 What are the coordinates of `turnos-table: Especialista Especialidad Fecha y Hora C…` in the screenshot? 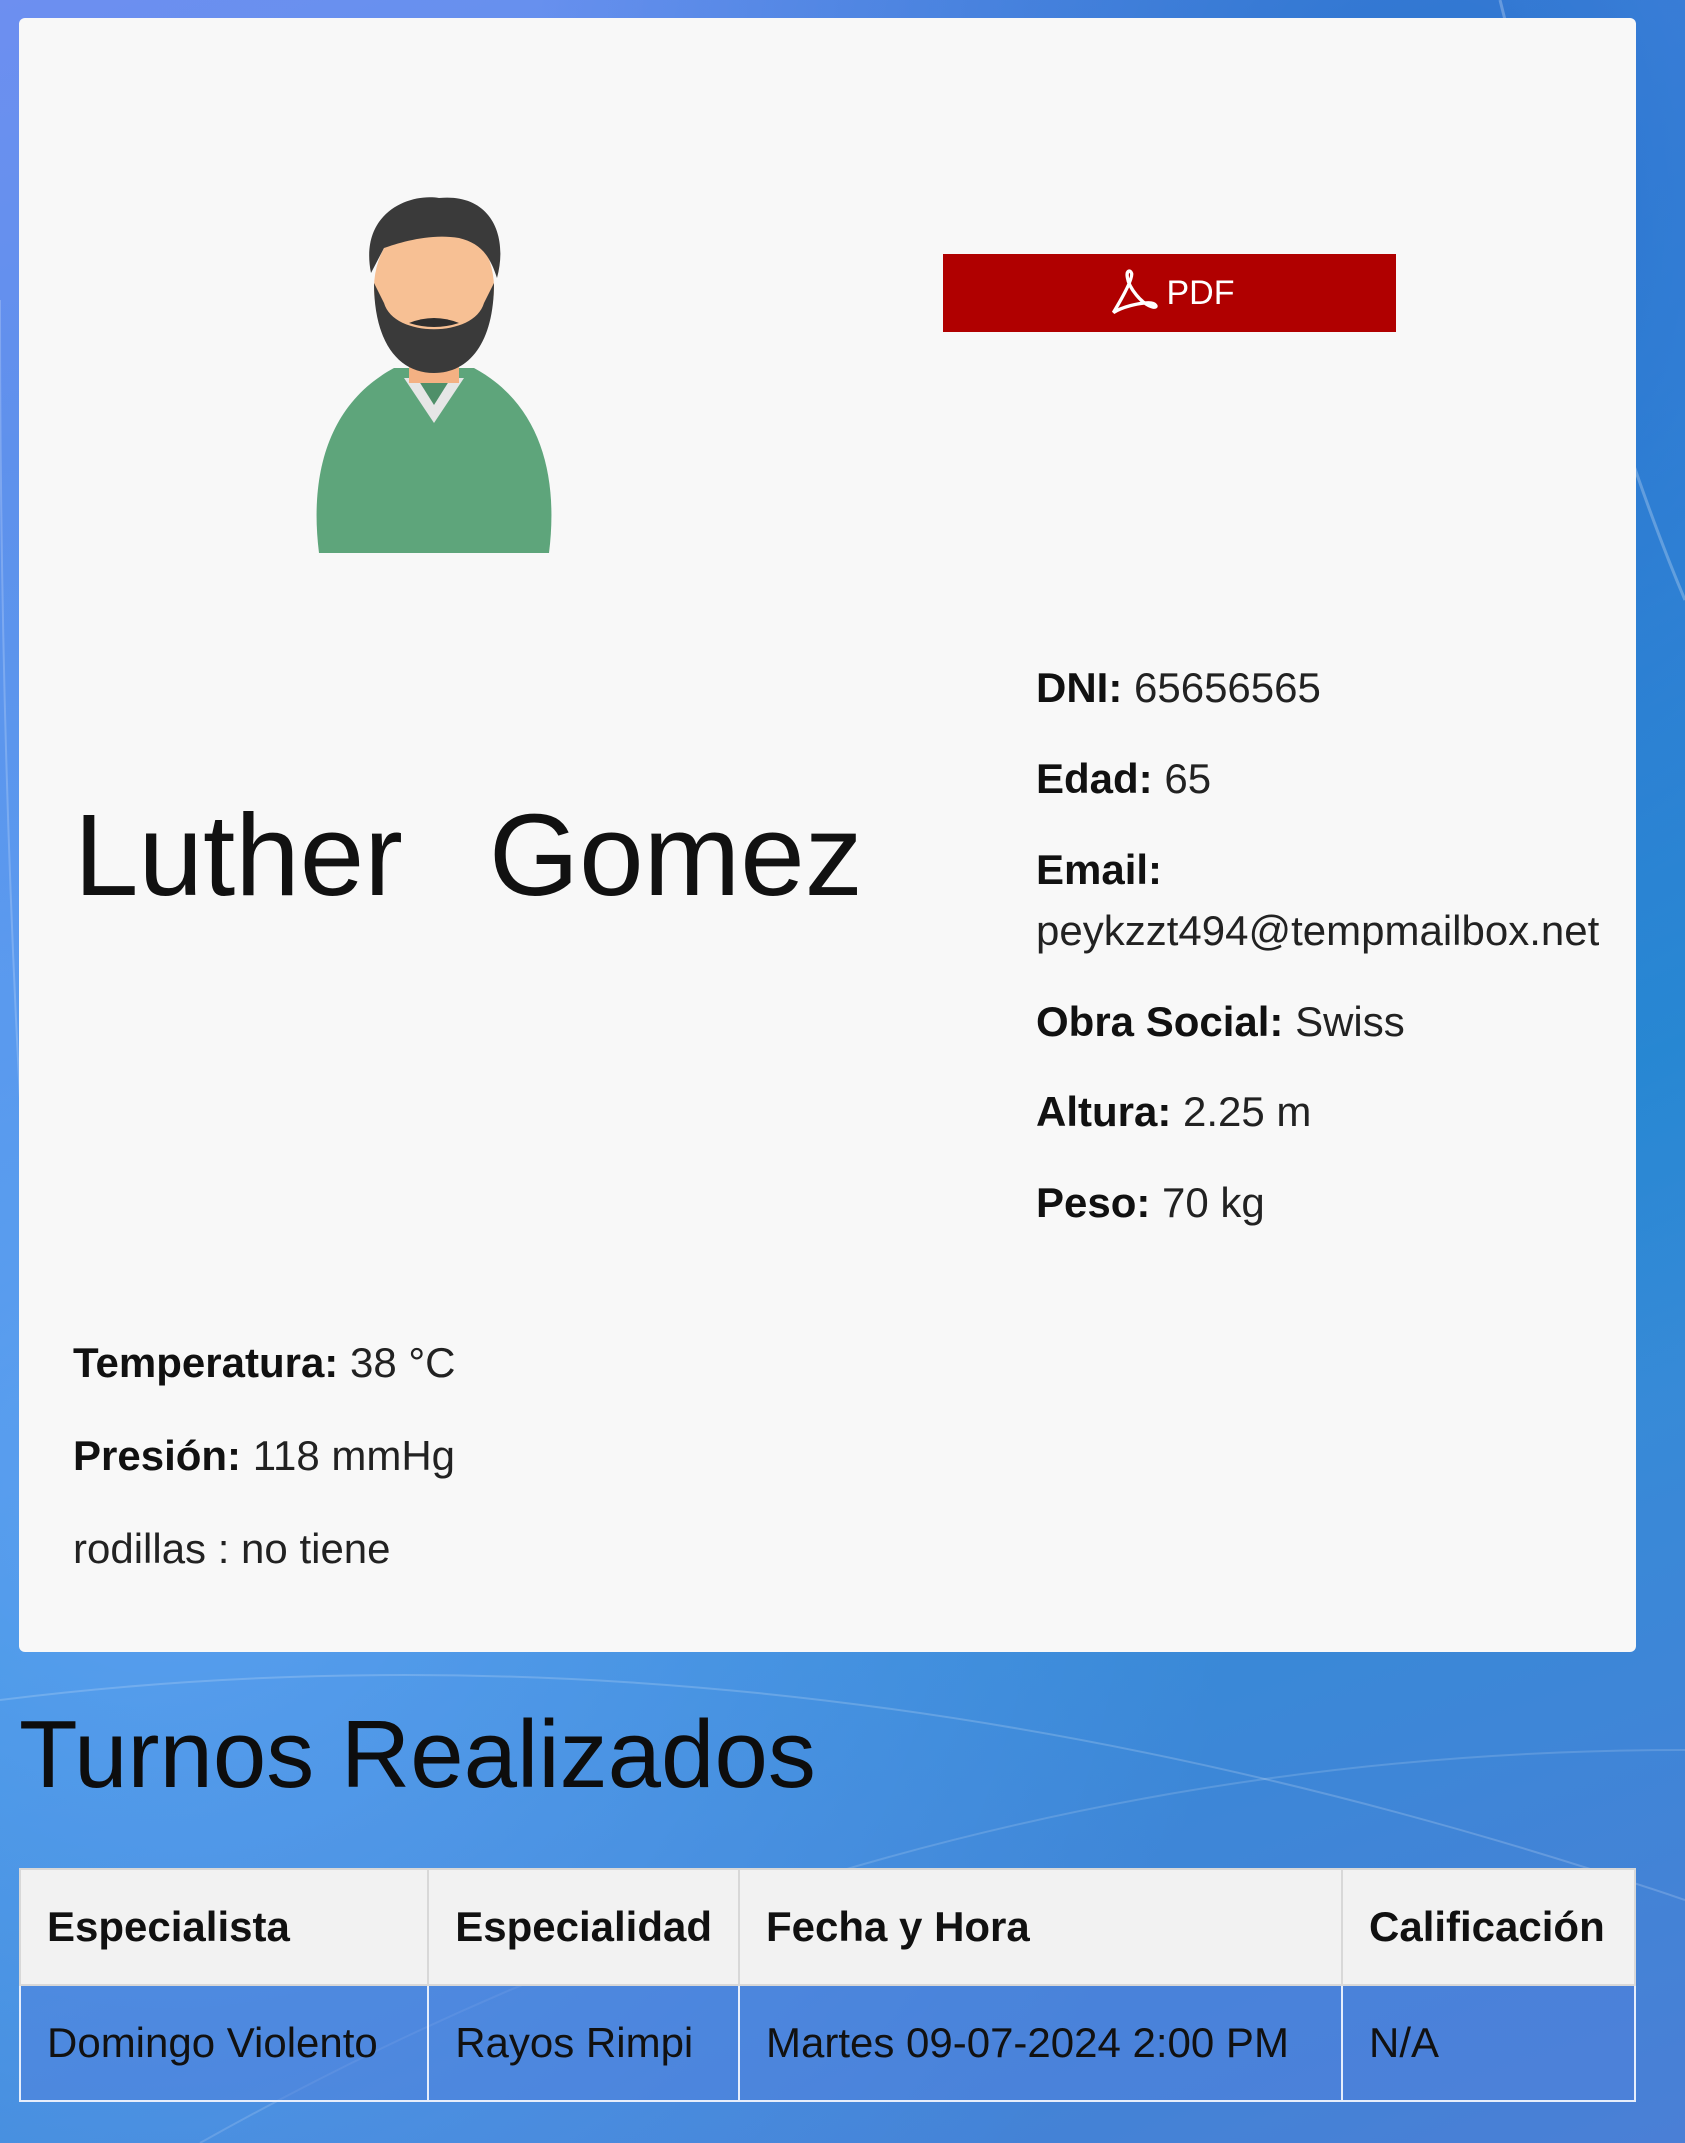 It's located at (827, 1985).